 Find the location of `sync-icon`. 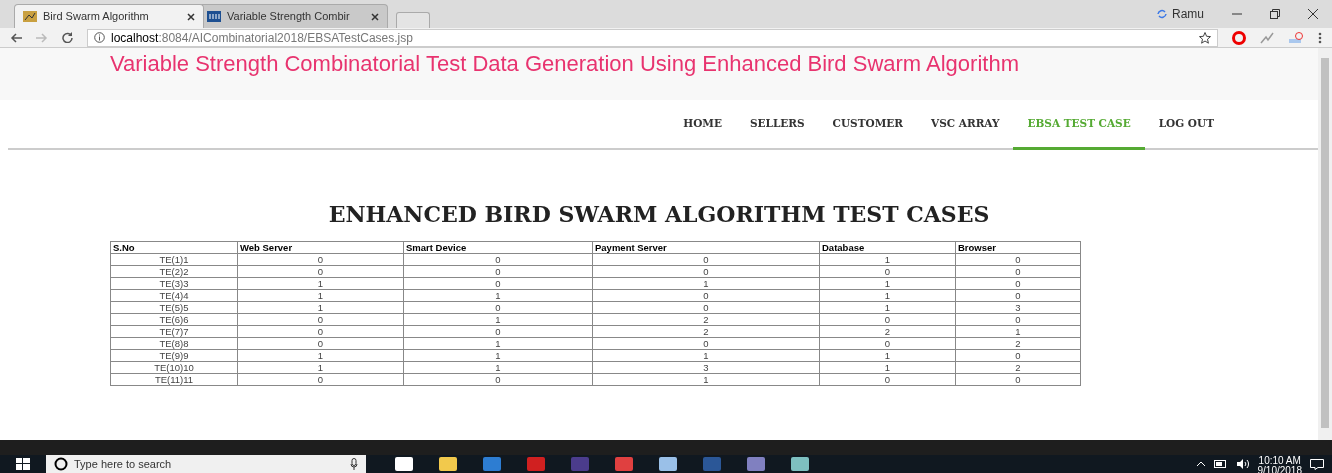

sync-icon is located at coordinates (1162, 14).